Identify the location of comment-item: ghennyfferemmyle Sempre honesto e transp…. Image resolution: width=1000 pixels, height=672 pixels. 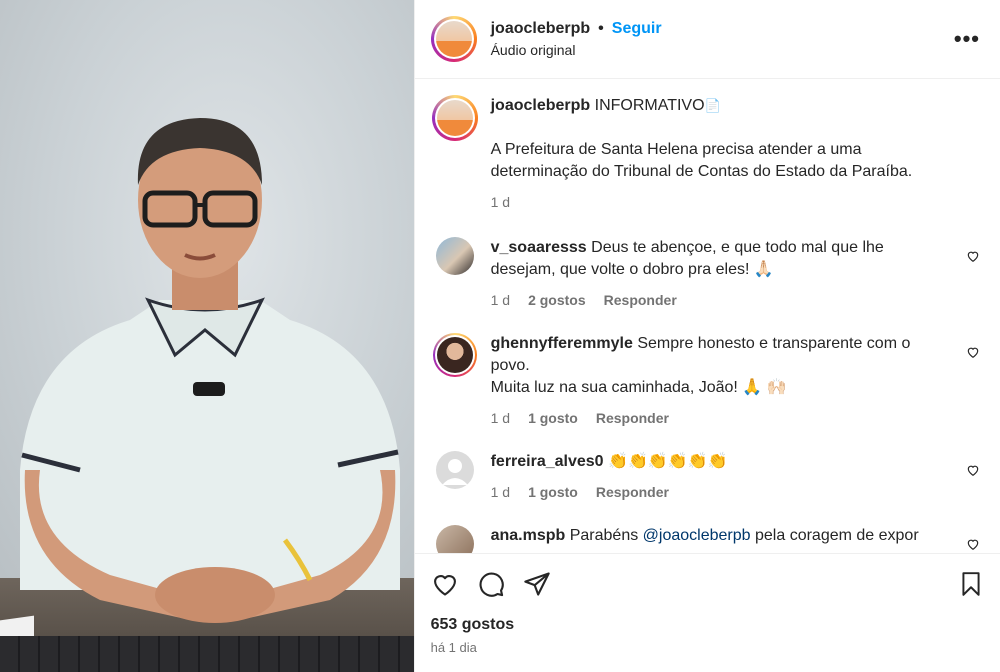
(707, 381).